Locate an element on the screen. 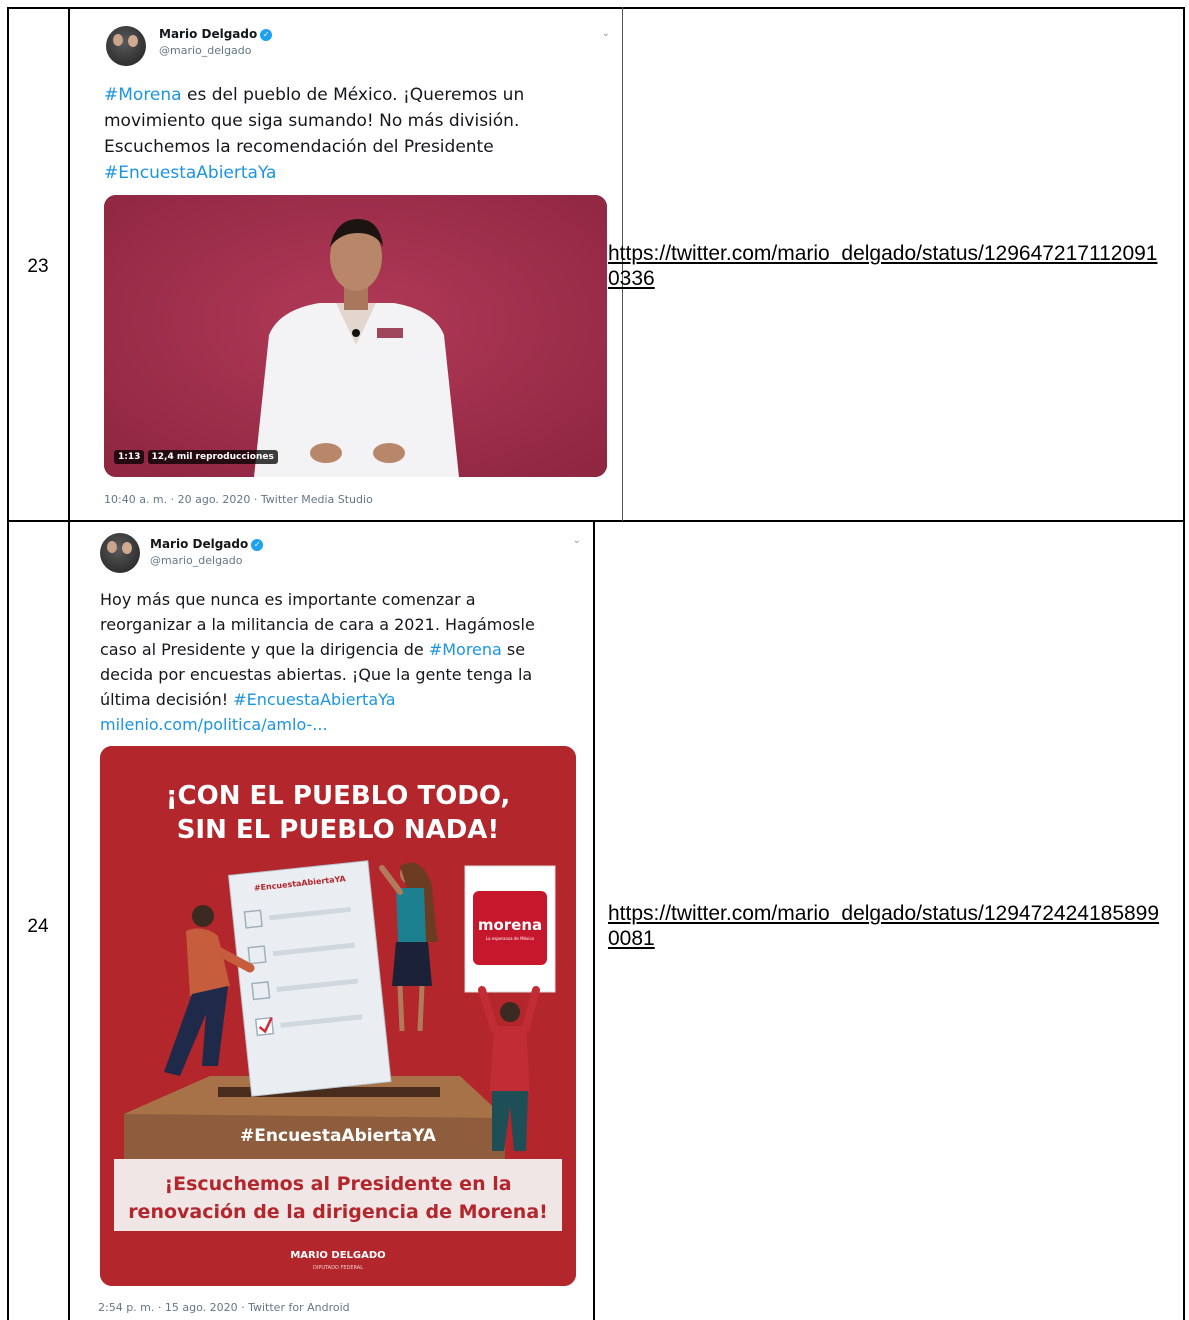 The height and width of the screenshot is (1320, 1189). table-border-top is located at coordinates (596, 8).